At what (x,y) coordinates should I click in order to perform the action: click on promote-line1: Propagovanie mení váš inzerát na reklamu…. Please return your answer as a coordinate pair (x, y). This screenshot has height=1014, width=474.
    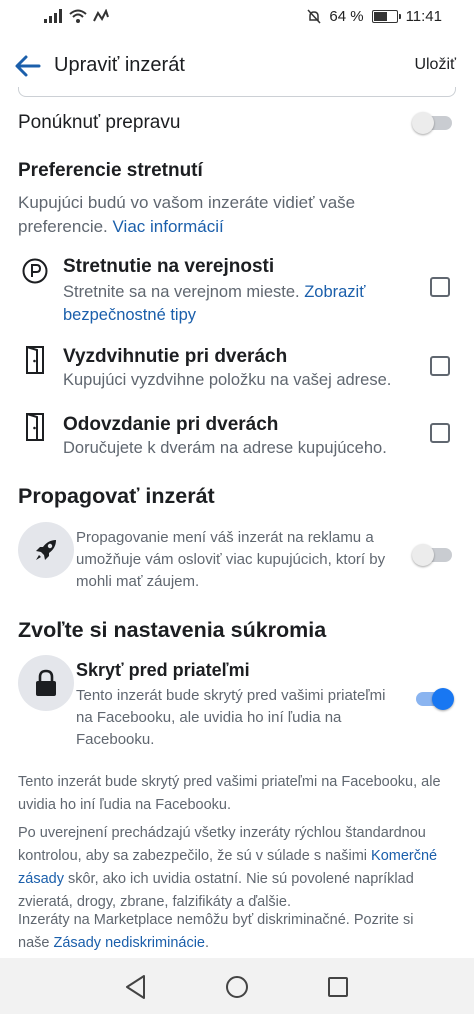
    Looking at the image, I should click on (225, 537).